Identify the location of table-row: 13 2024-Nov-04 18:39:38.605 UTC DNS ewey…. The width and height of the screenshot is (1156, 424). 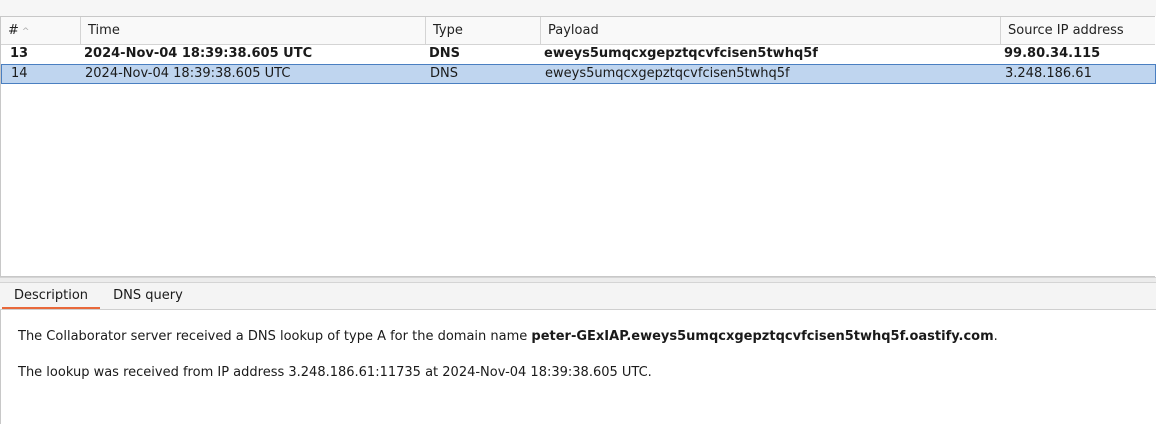
(578, 54).